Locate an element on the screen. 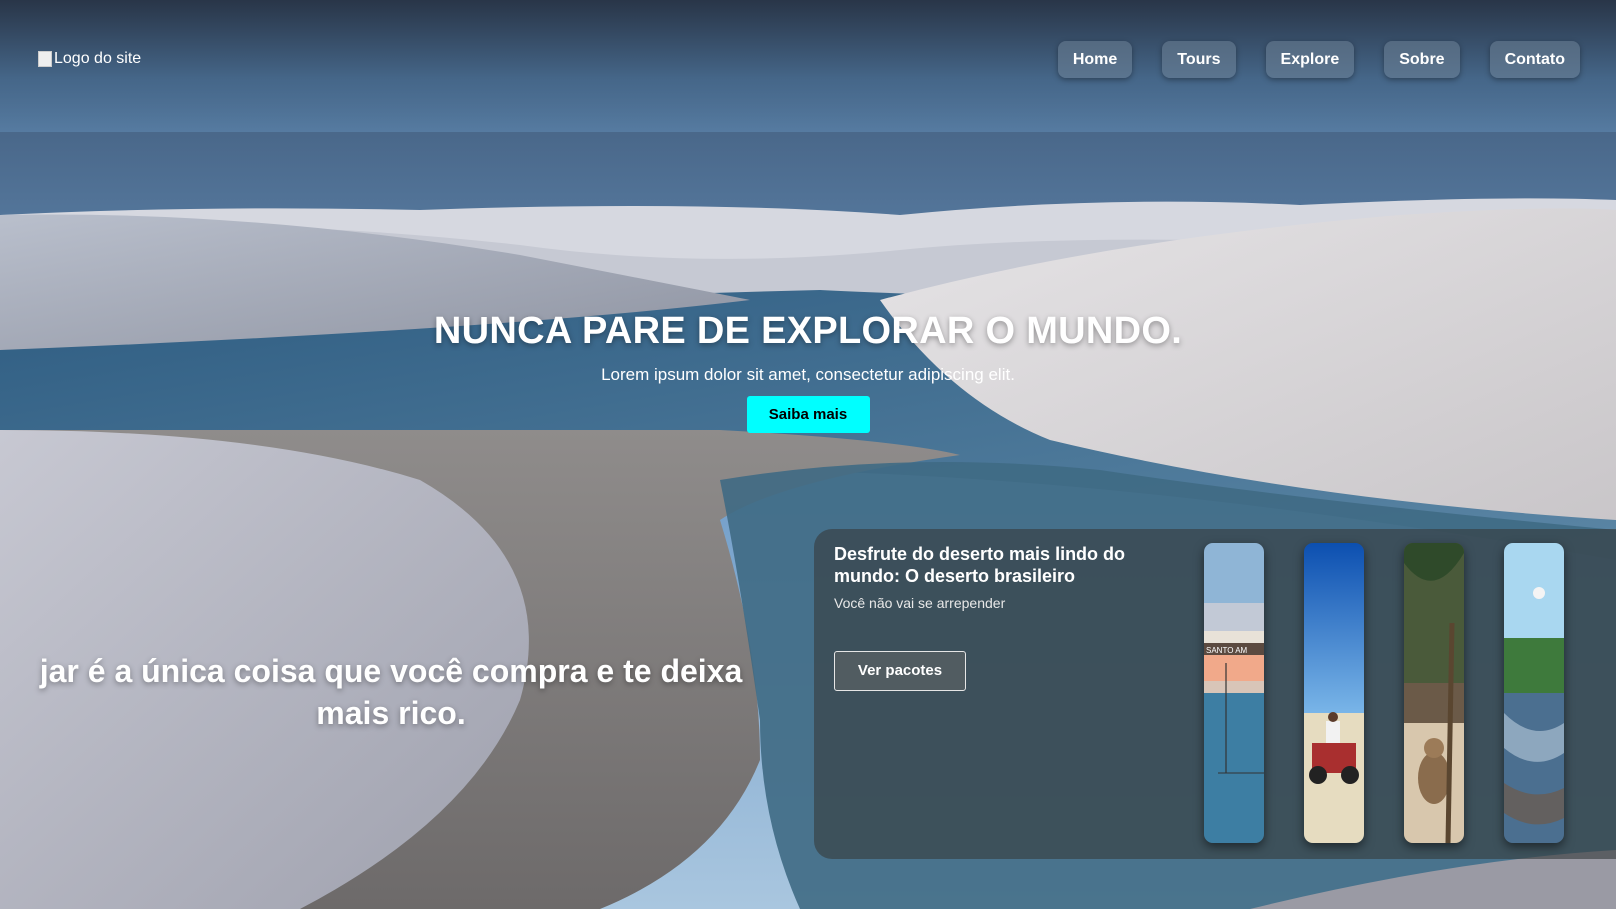 The image size is (1616, 909). thumb-sign-text: SANTO AM is located at coordinates (1227, 650).